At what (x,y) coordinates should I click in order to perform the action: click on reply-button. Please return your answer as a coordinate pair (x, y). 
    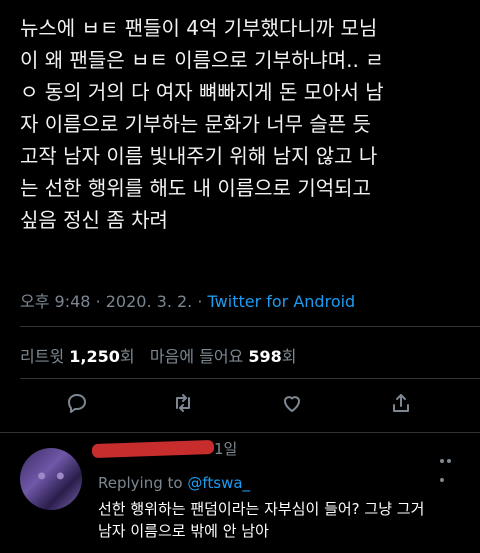
    Looking at the image, I should click on (77, 403).